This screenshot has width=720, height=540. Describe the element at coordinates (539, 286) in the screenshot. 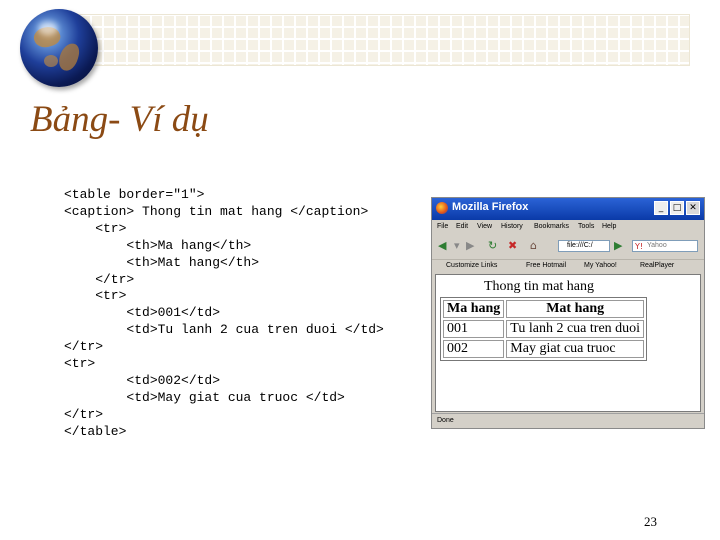

I see `table-caption: Thong tin mat hang` at that location.